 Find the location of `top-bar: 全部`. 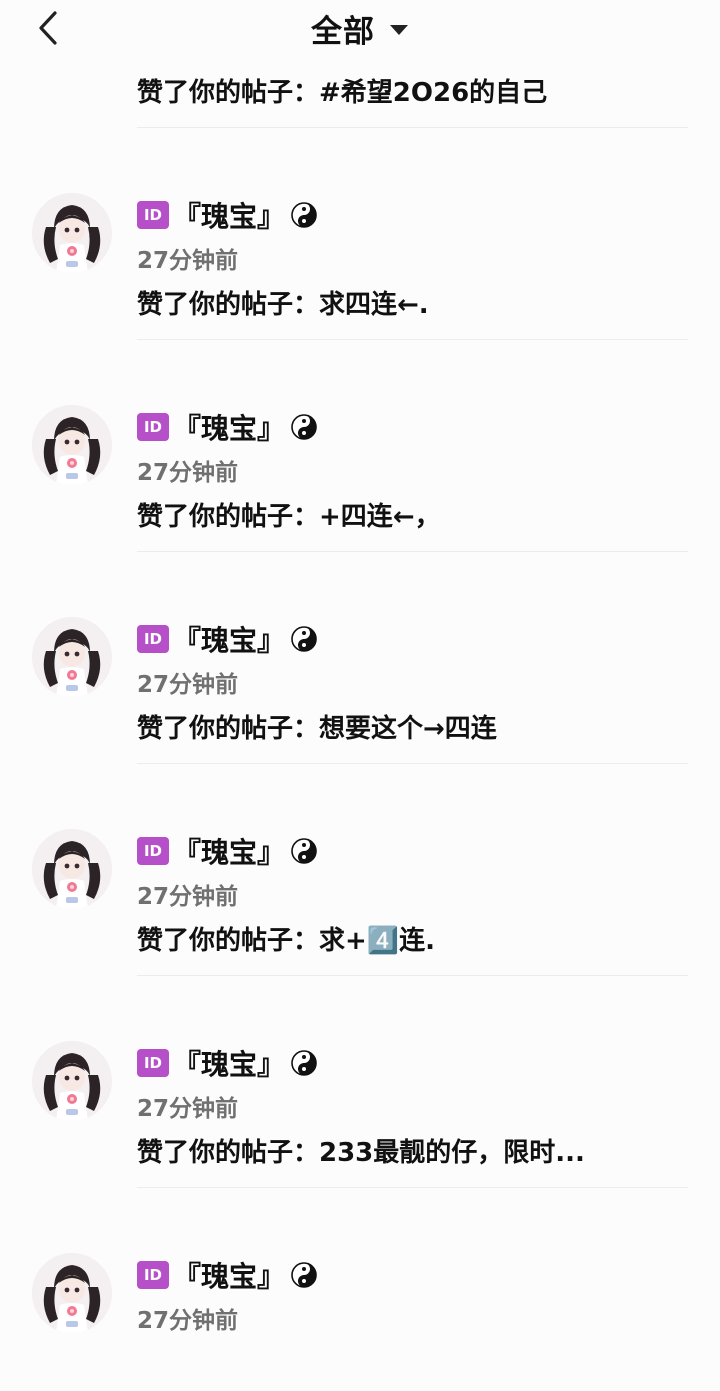

top-bar: 全部 is located at coordinates (360, 38).